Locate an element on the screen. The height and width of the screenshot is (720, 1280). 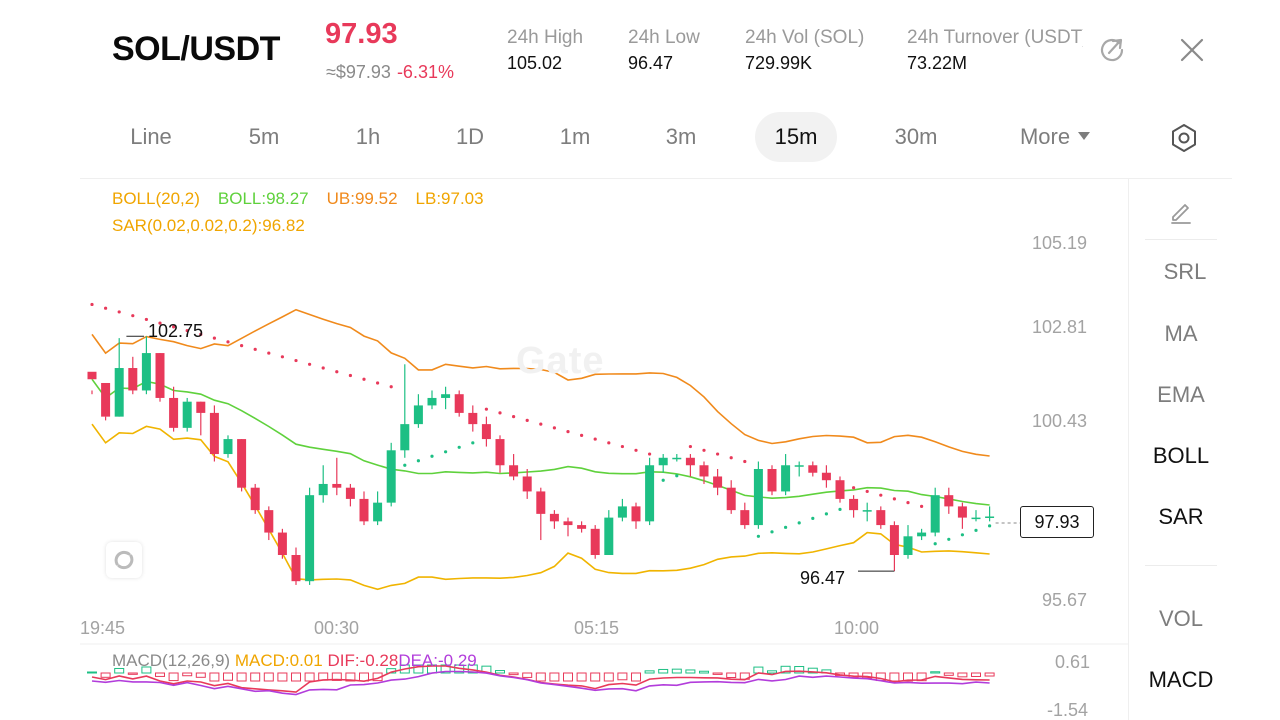
rotate-fullscreen-icon is located at coordinates (1112, 50).